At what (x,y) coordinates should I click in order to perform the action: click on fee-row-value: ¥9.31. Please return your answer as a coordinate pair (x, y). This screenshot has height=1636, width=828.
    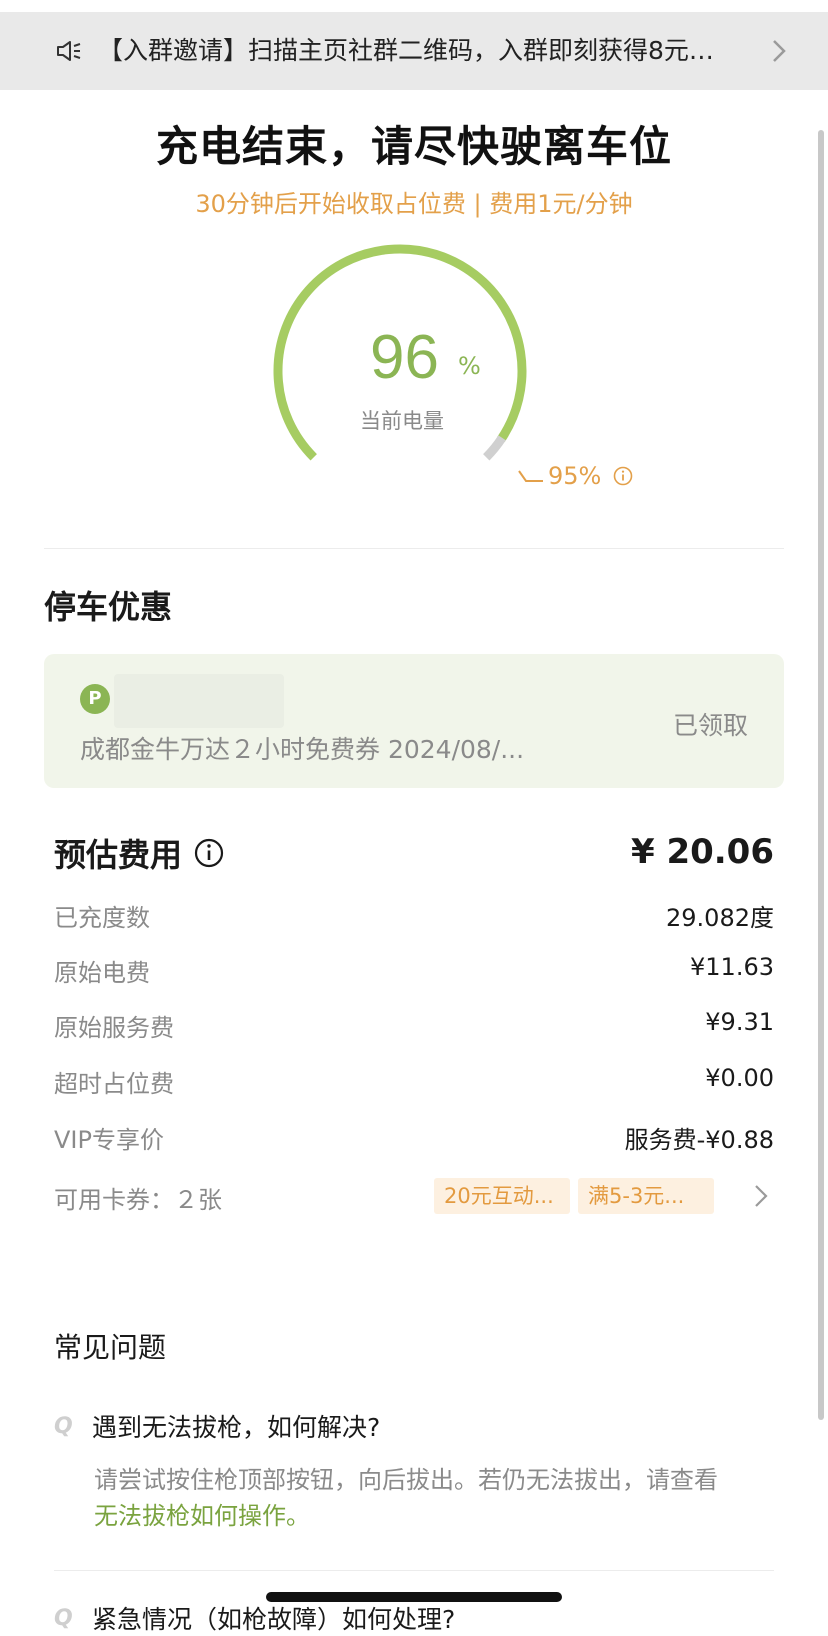
    Looking at the image, I should click on (739, 1022).